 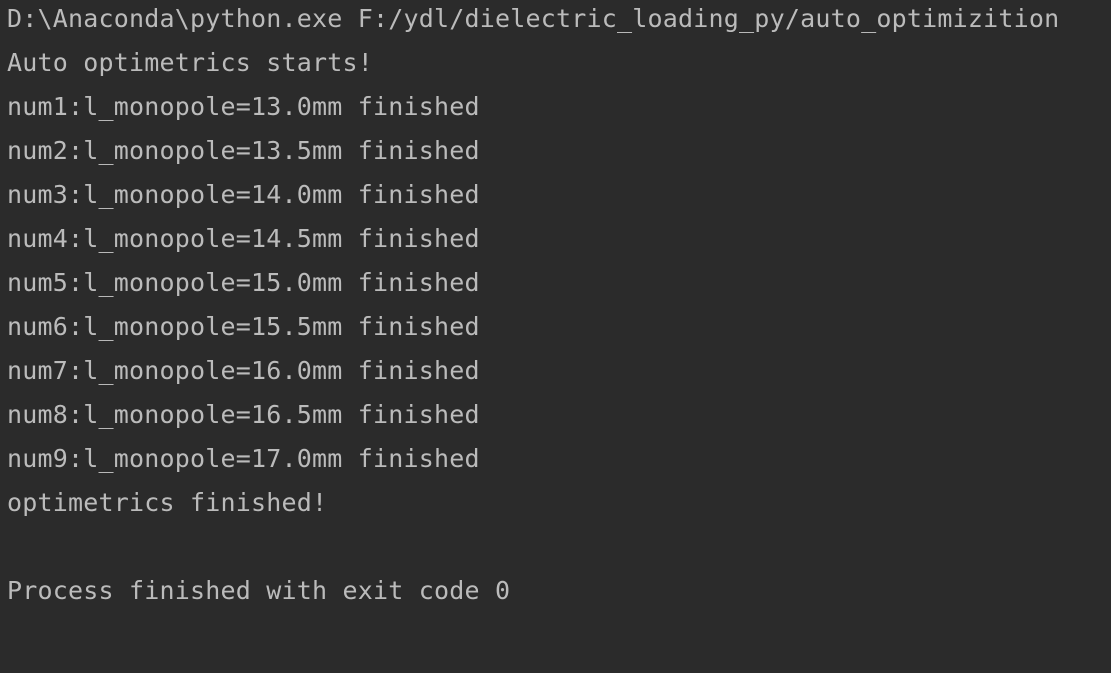 What do you see at coordinates (167, 502) in the screenshot?
I see `output-line-finished: optimetrics finished!` at bounding box center [167, 502].